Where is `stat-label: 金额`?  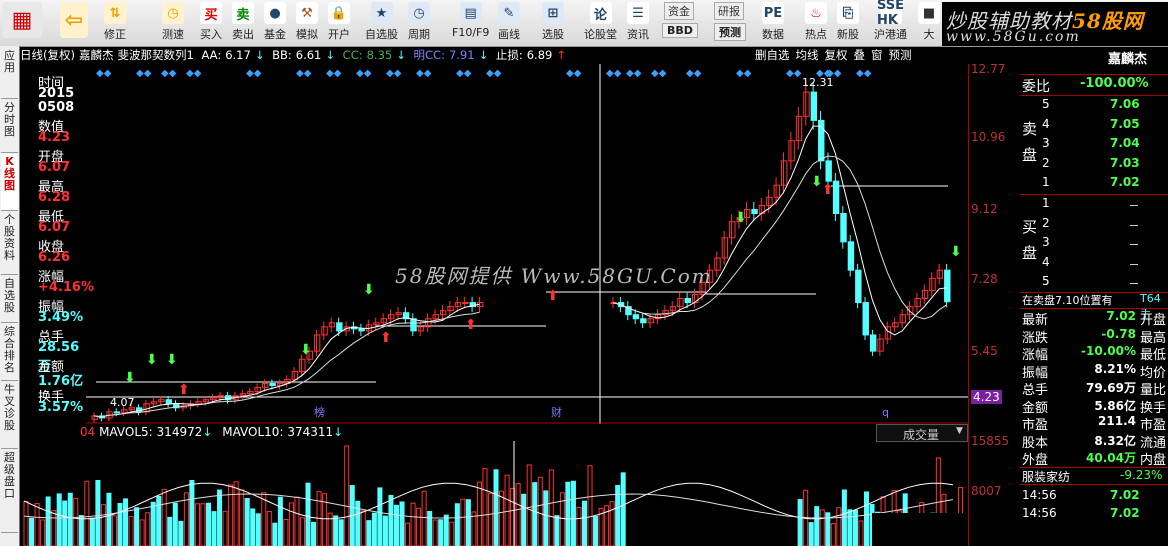
stat-label: 金额 is located at coordinates (1035, 408).